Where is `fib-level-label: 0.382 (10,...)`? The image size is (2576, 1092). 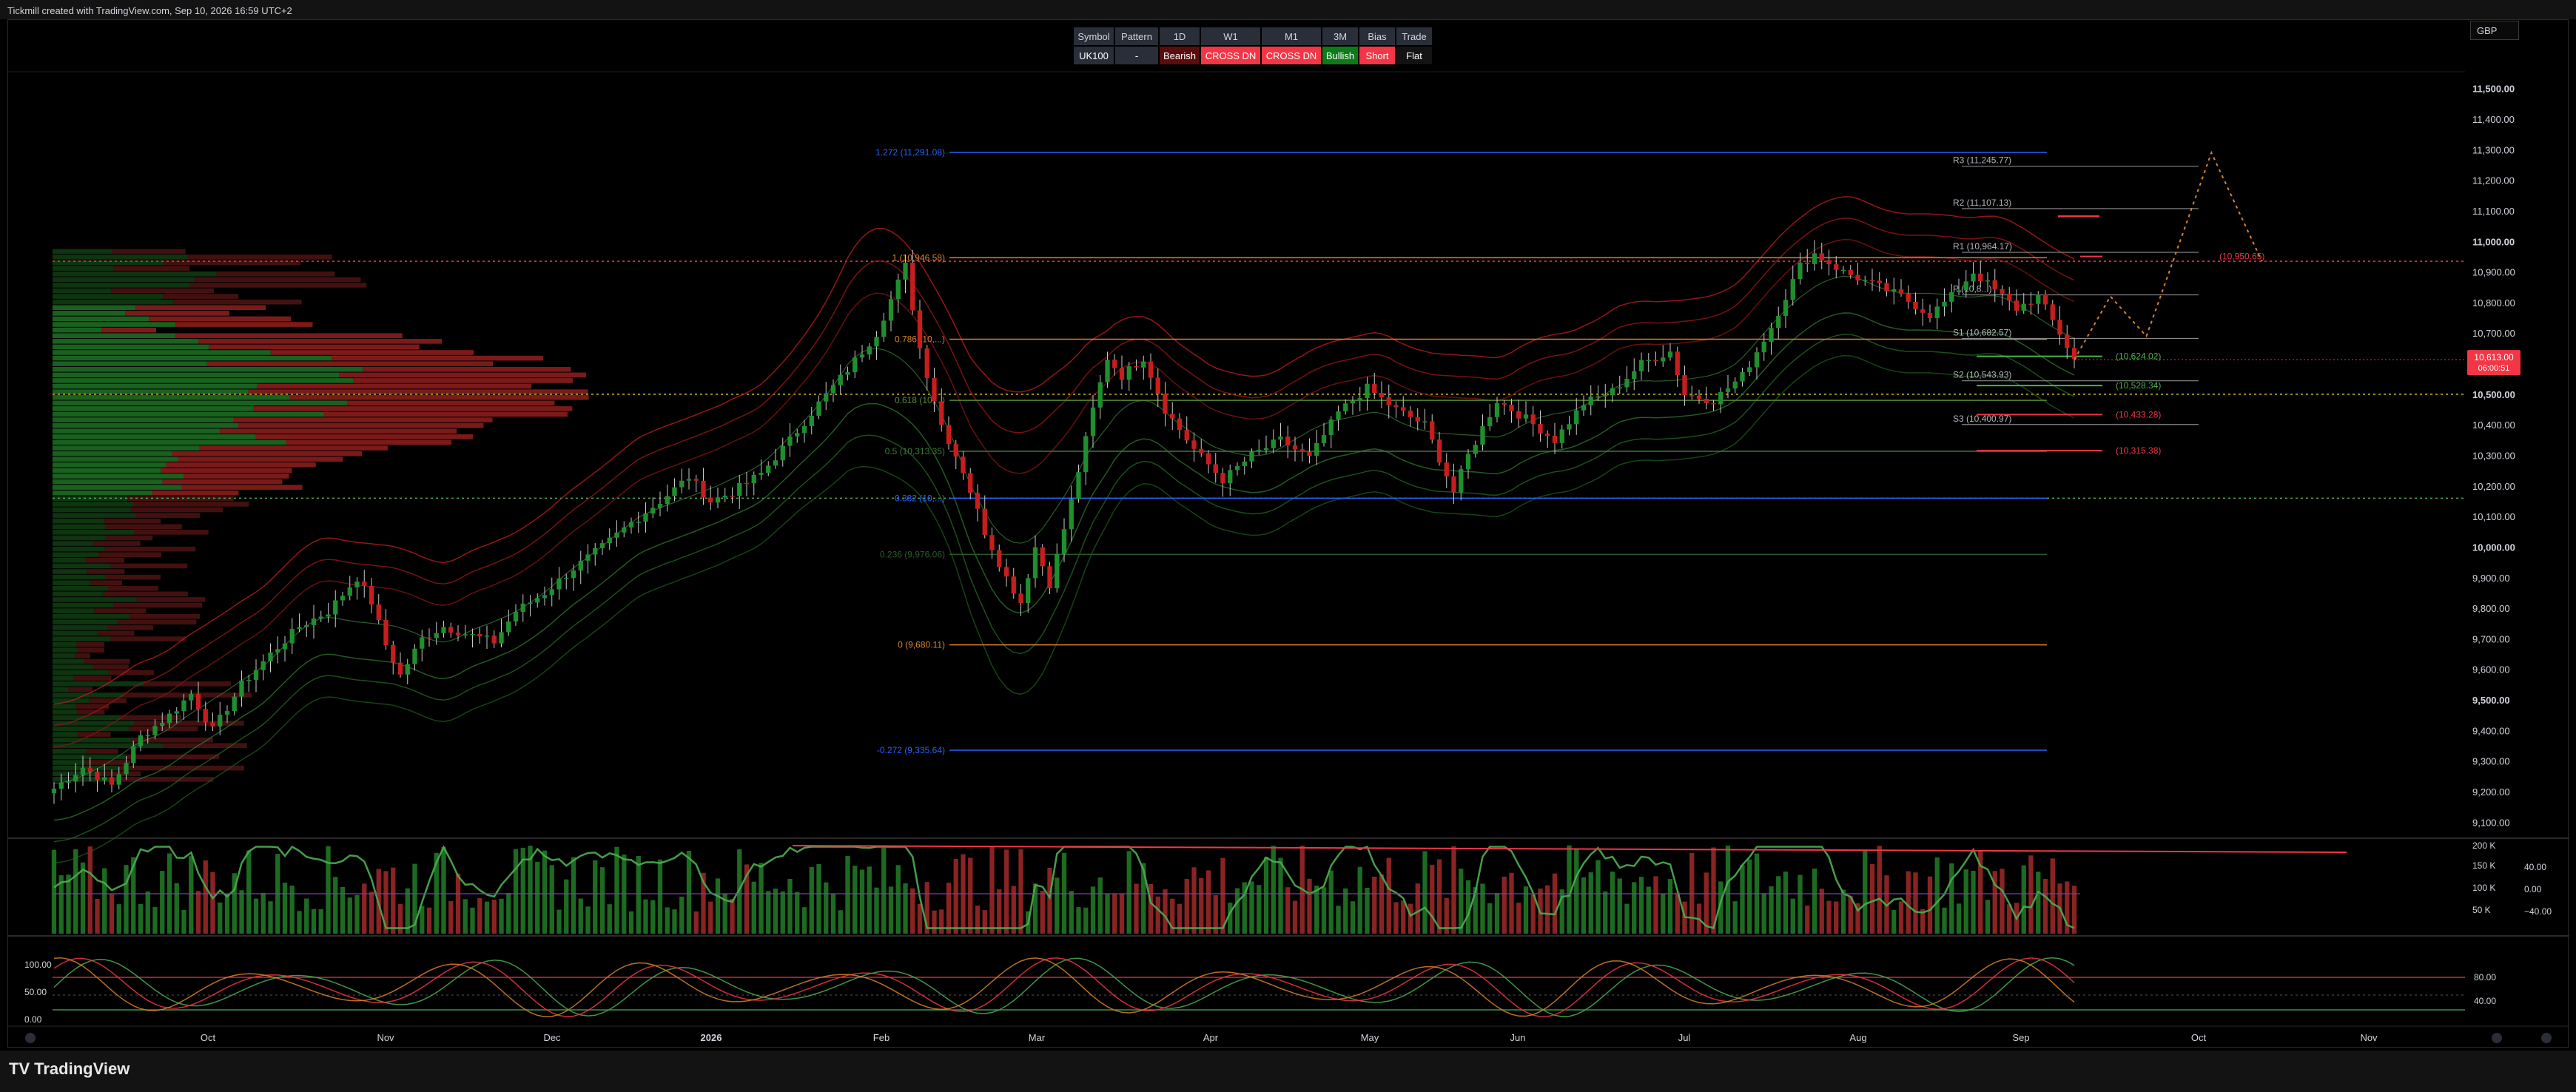 fib-level-label: 0.382 (10,...) is located at coordinates (920, 498).